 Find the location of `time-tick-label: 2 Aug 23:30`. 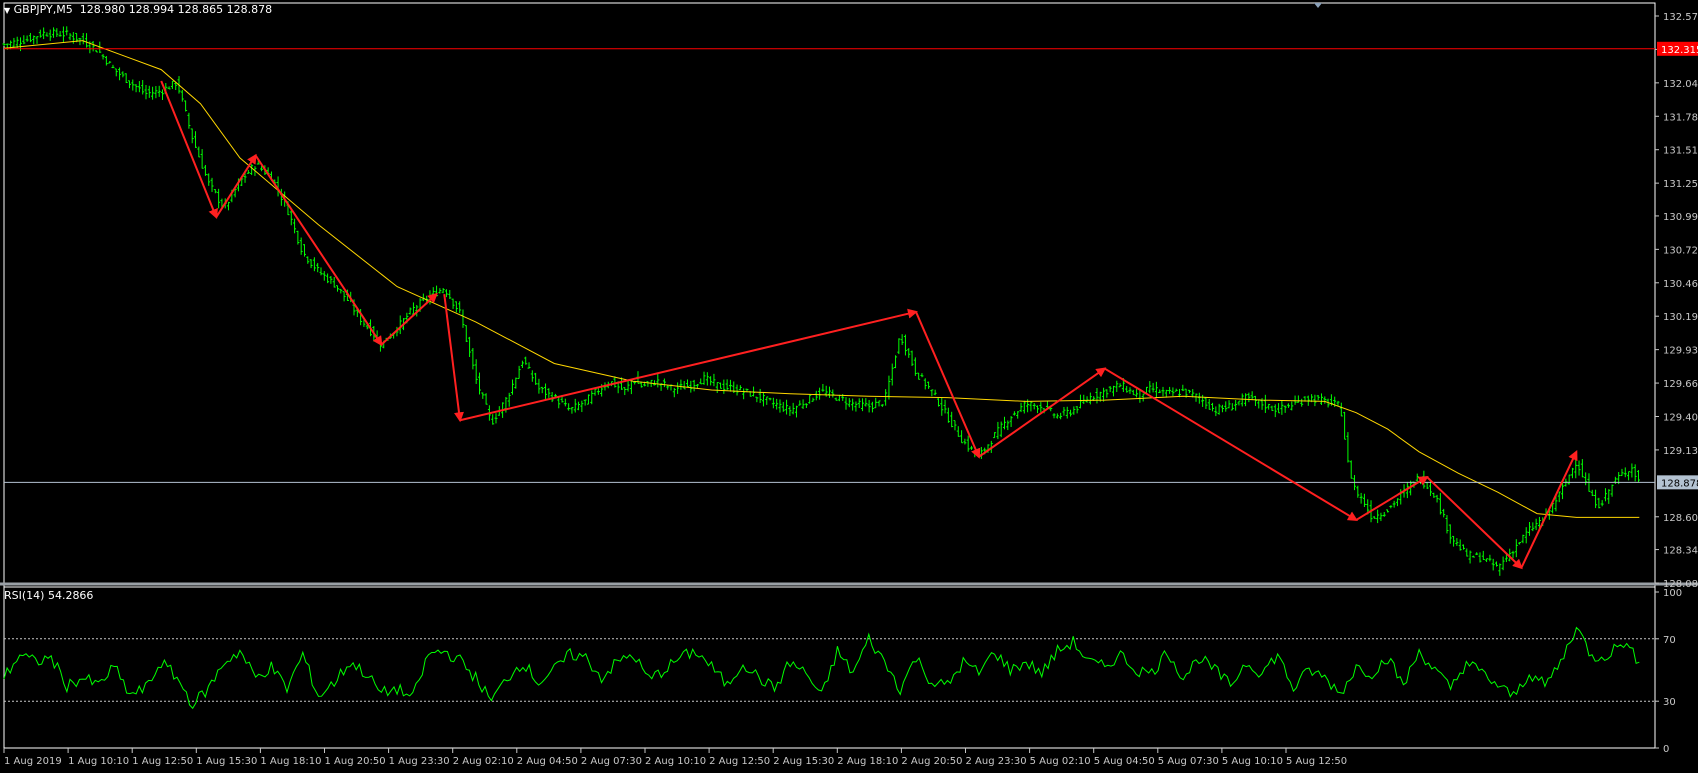

time-tick-label: 2 Aug 23:30 is located at coordinates (996, 761).